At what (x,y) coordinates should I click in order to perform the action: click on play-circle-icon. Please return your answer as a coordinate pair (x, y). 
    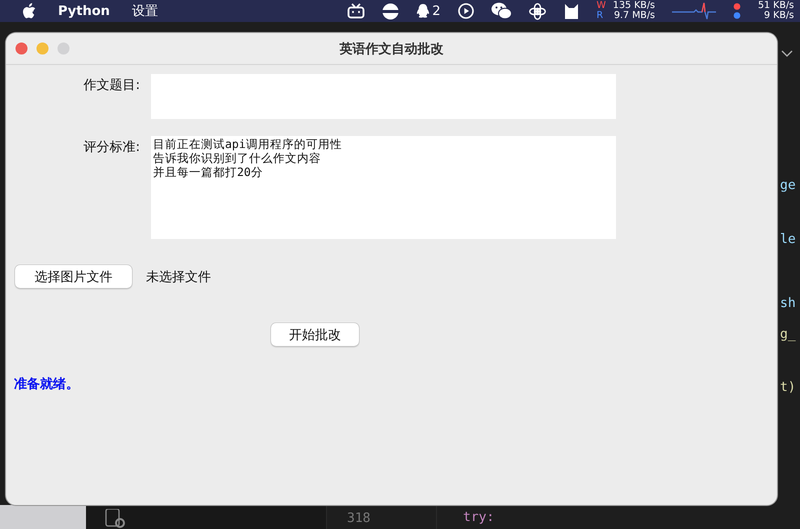
    Looking at the image, I should click on (466, 11).